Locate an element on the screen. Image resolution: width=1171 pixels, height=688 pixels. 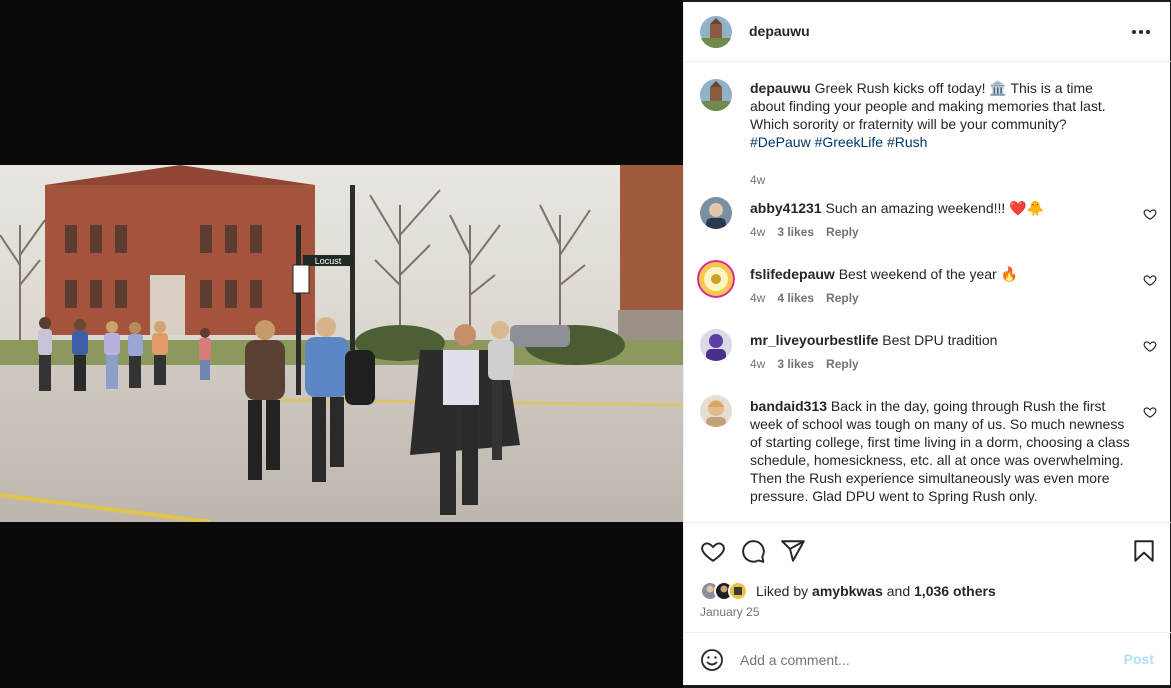
post-date: January 25 is located at coordinates (729, 612).